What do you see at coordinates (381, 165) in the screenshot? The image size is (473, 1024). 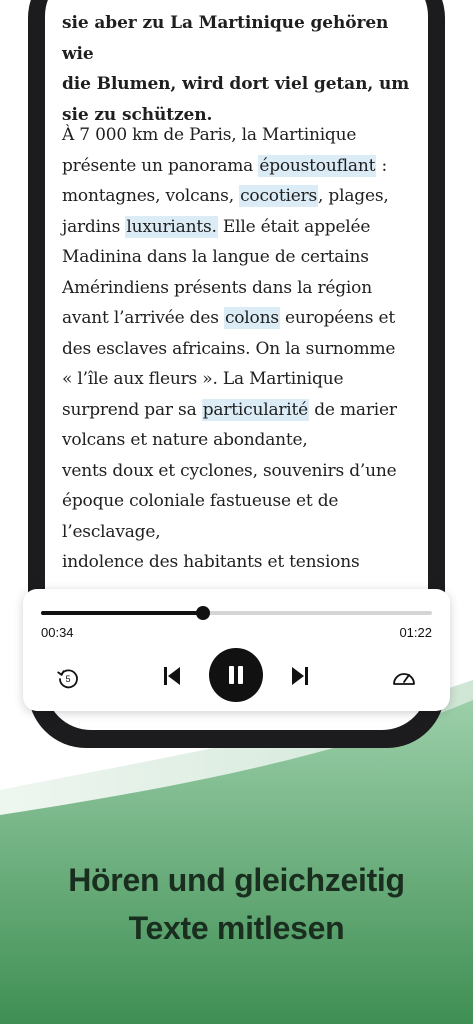 I see `text-segment: :` at bounding box center [381, 165].